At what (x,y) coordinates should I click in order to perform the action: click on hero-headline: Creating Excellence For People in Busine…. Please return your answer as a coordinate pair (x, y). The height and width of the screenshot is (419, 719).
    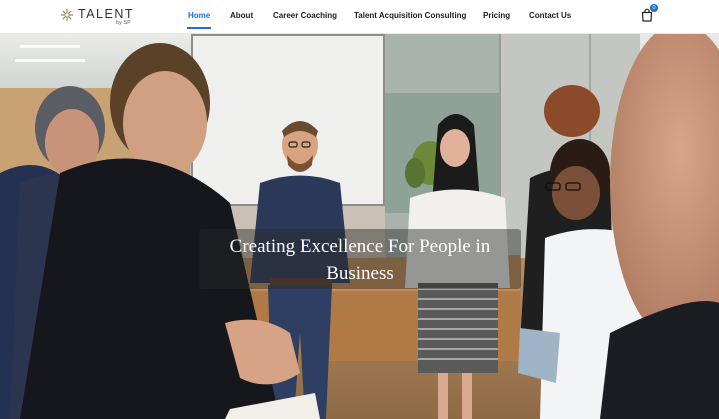
    Looking at the image, I should click on (360, 260).